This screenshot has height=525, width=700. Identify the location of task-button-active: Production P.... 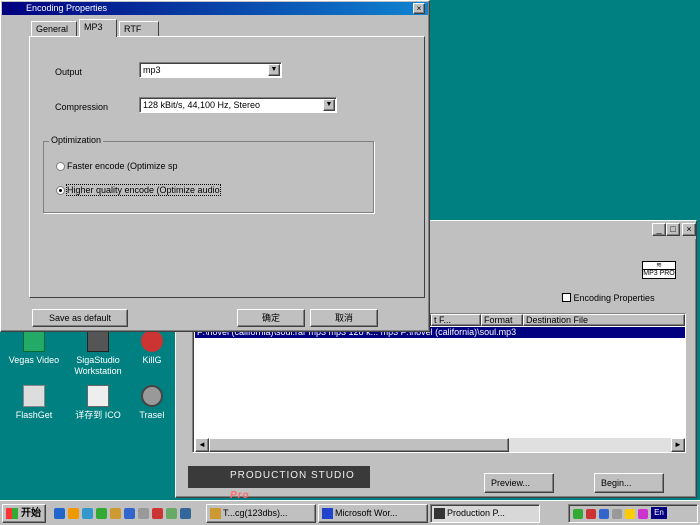
(485, 513).